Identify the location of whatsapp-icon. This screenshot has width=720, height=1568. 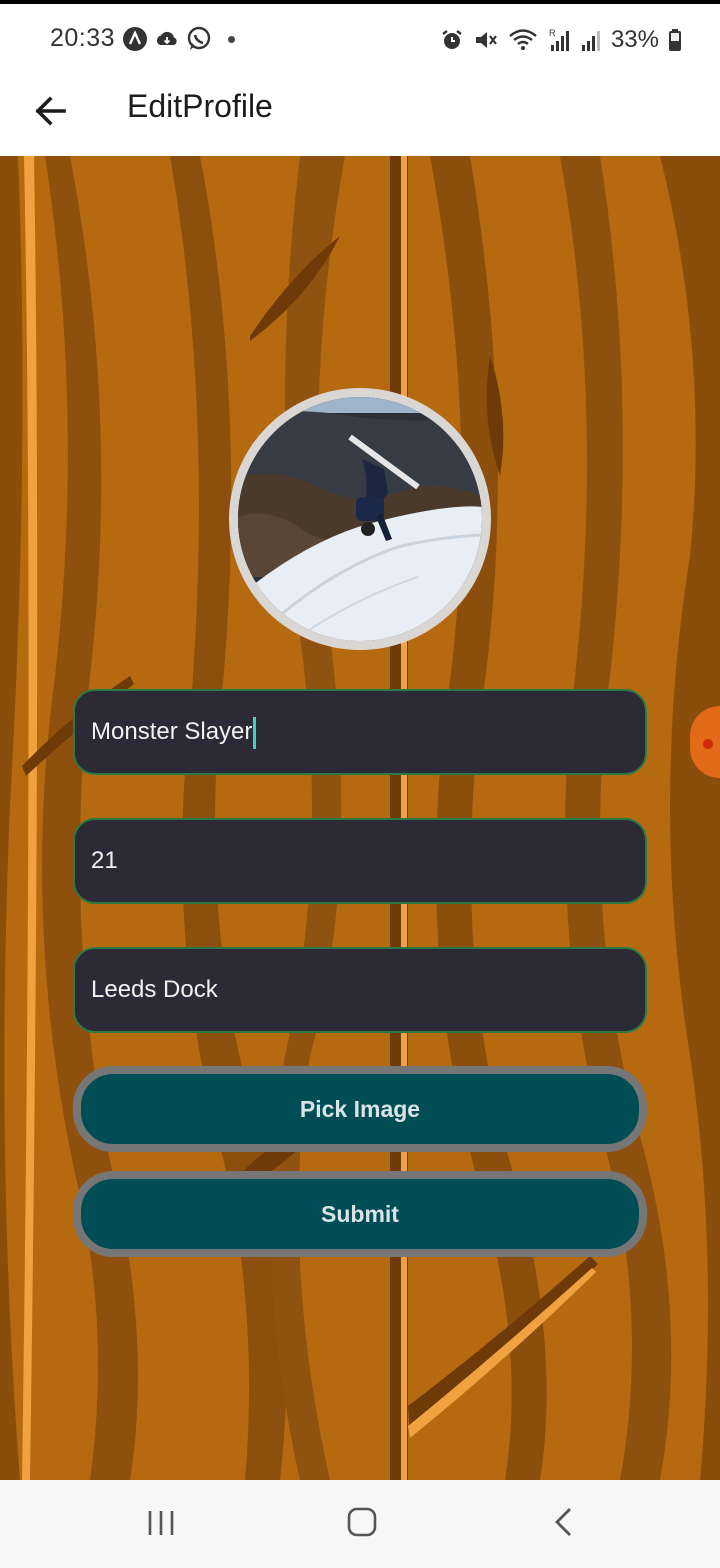
(199, 38).